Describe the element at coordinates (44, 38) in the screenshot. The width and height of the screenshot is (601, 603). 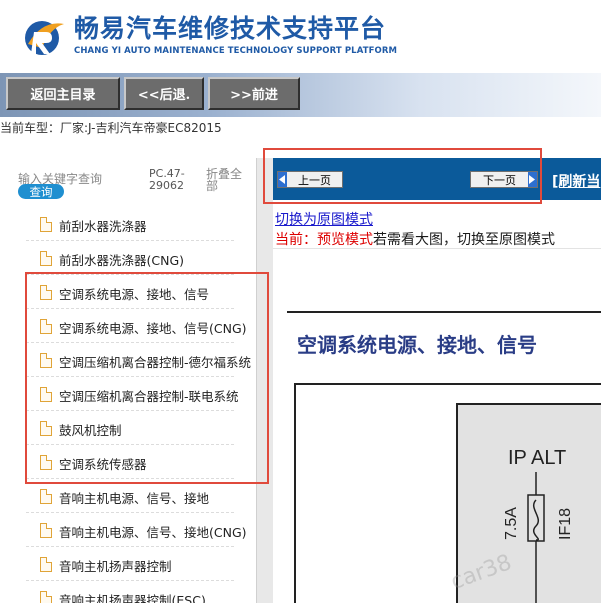
I see `chang-yi-logo-icon` at that location.